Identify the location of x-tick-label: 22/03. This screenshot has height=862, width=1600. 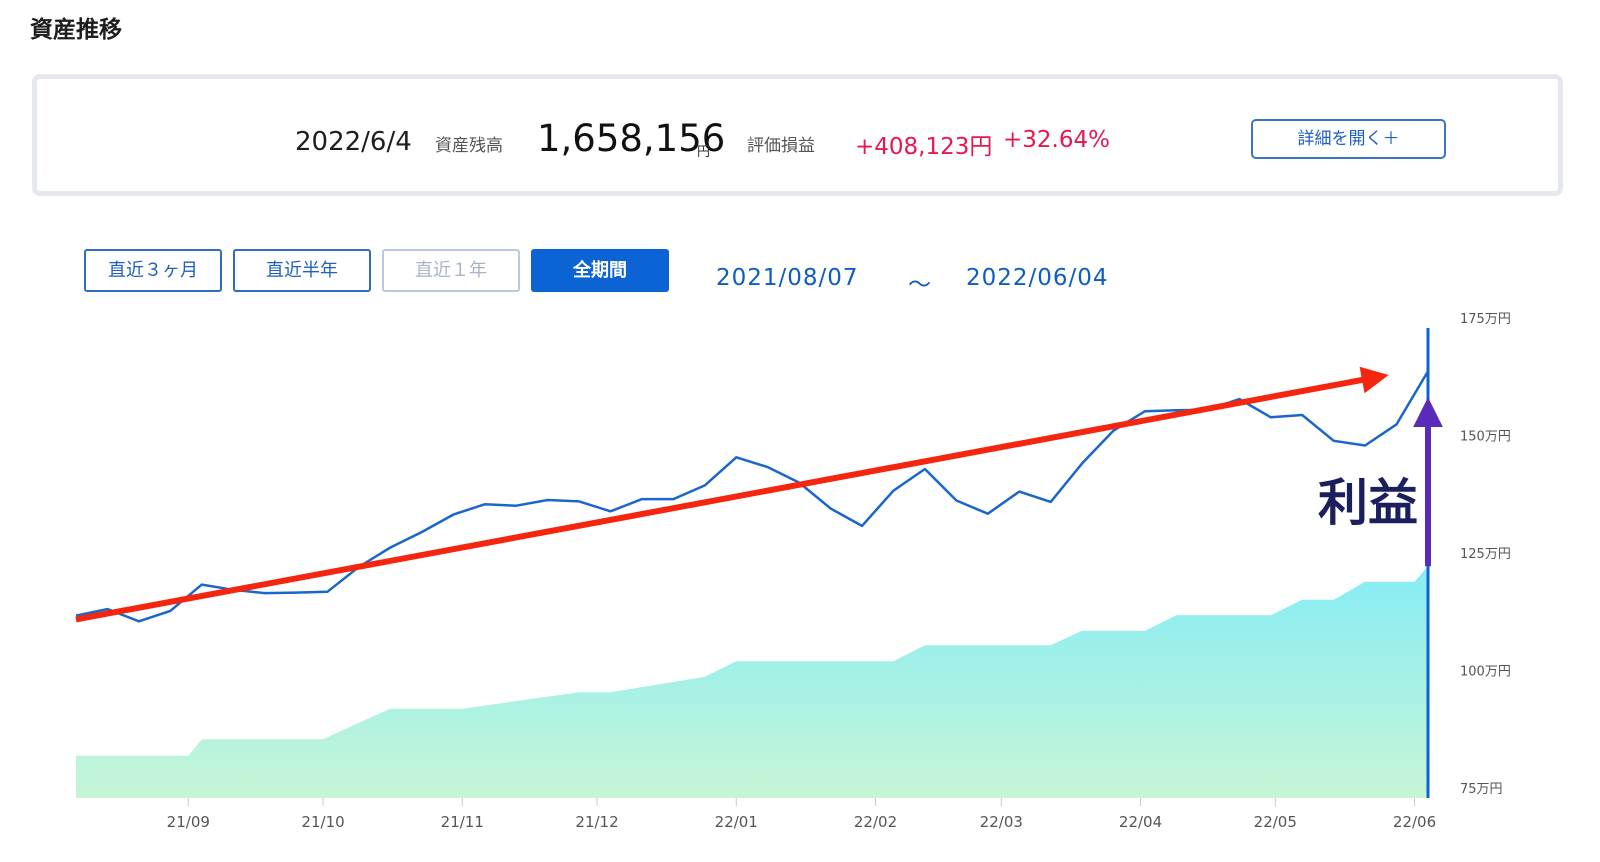
(1001, 822).